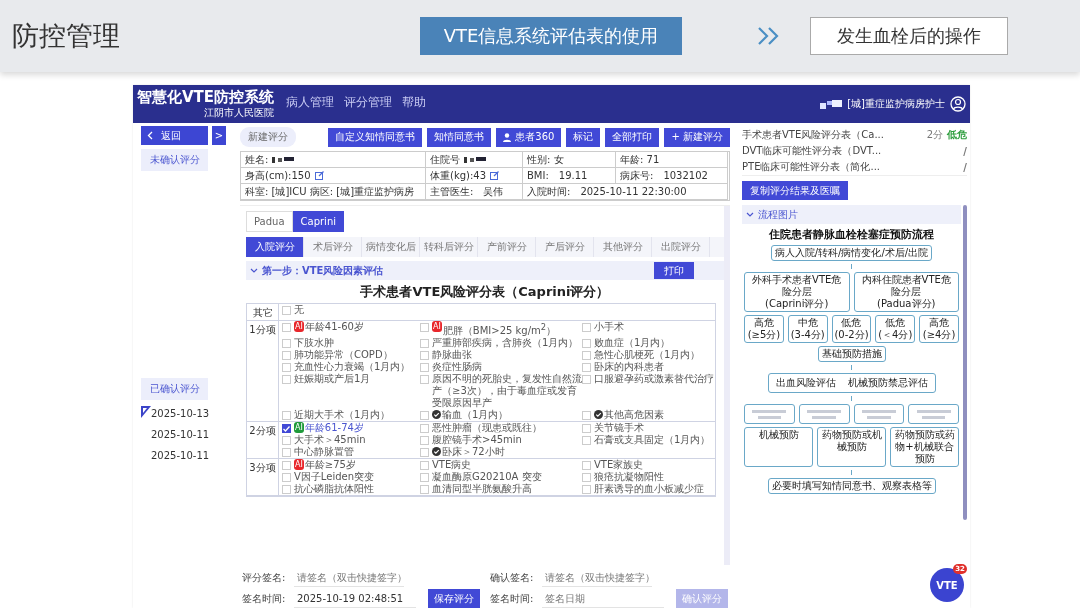 Image resolution: width=1080 pixels, height=608 pixels. Describe the element at coordinates (681, 247) in the screenshot. I see `stage-tab: 出院评分` at that location.